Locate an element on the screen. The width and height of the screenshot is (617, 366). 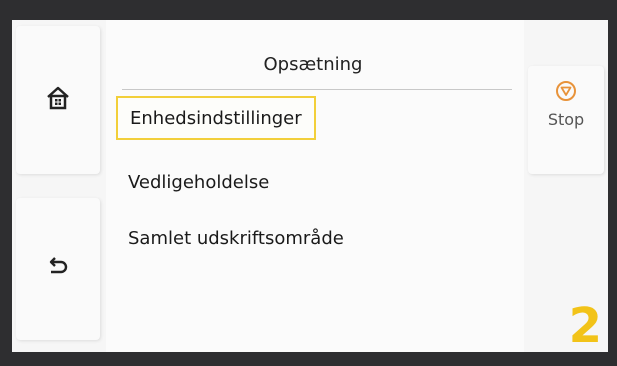
menu-item-samlet-udskriftsomraade: Samlet udskriftsområde is located at coordinates (236, 238).